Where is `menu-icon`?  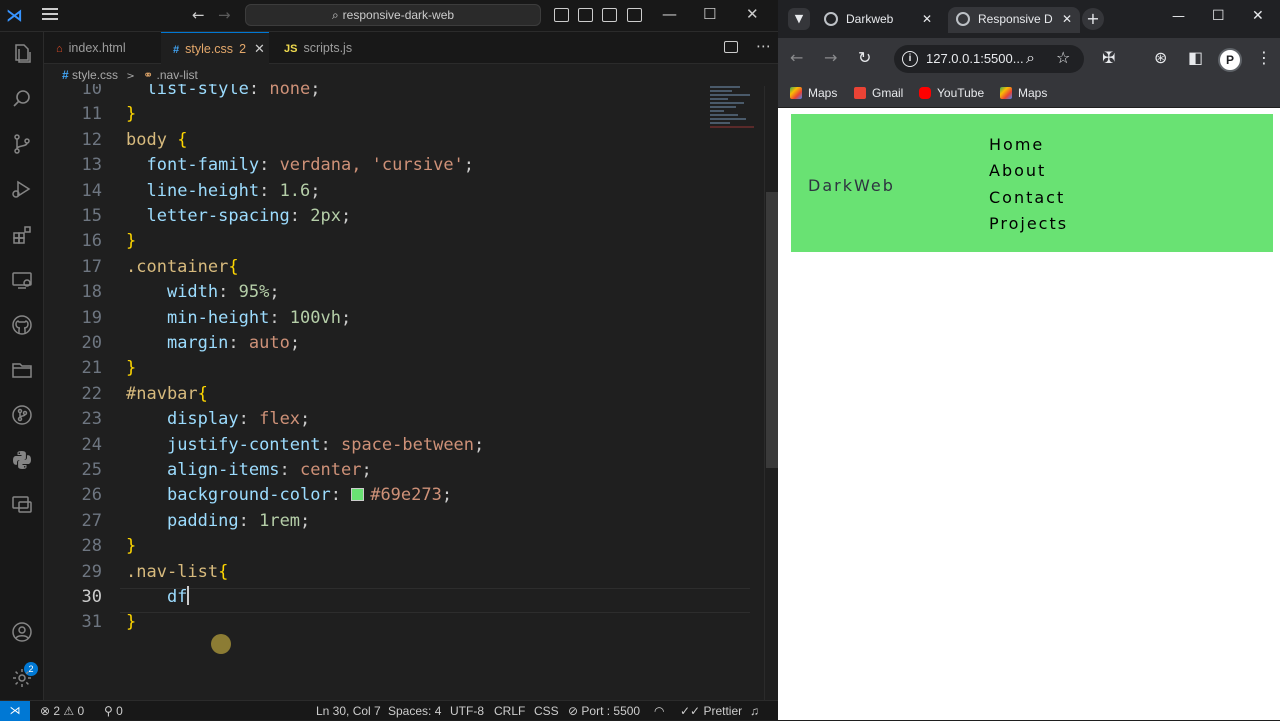
menu-icon is located at coordinates (50, 15).